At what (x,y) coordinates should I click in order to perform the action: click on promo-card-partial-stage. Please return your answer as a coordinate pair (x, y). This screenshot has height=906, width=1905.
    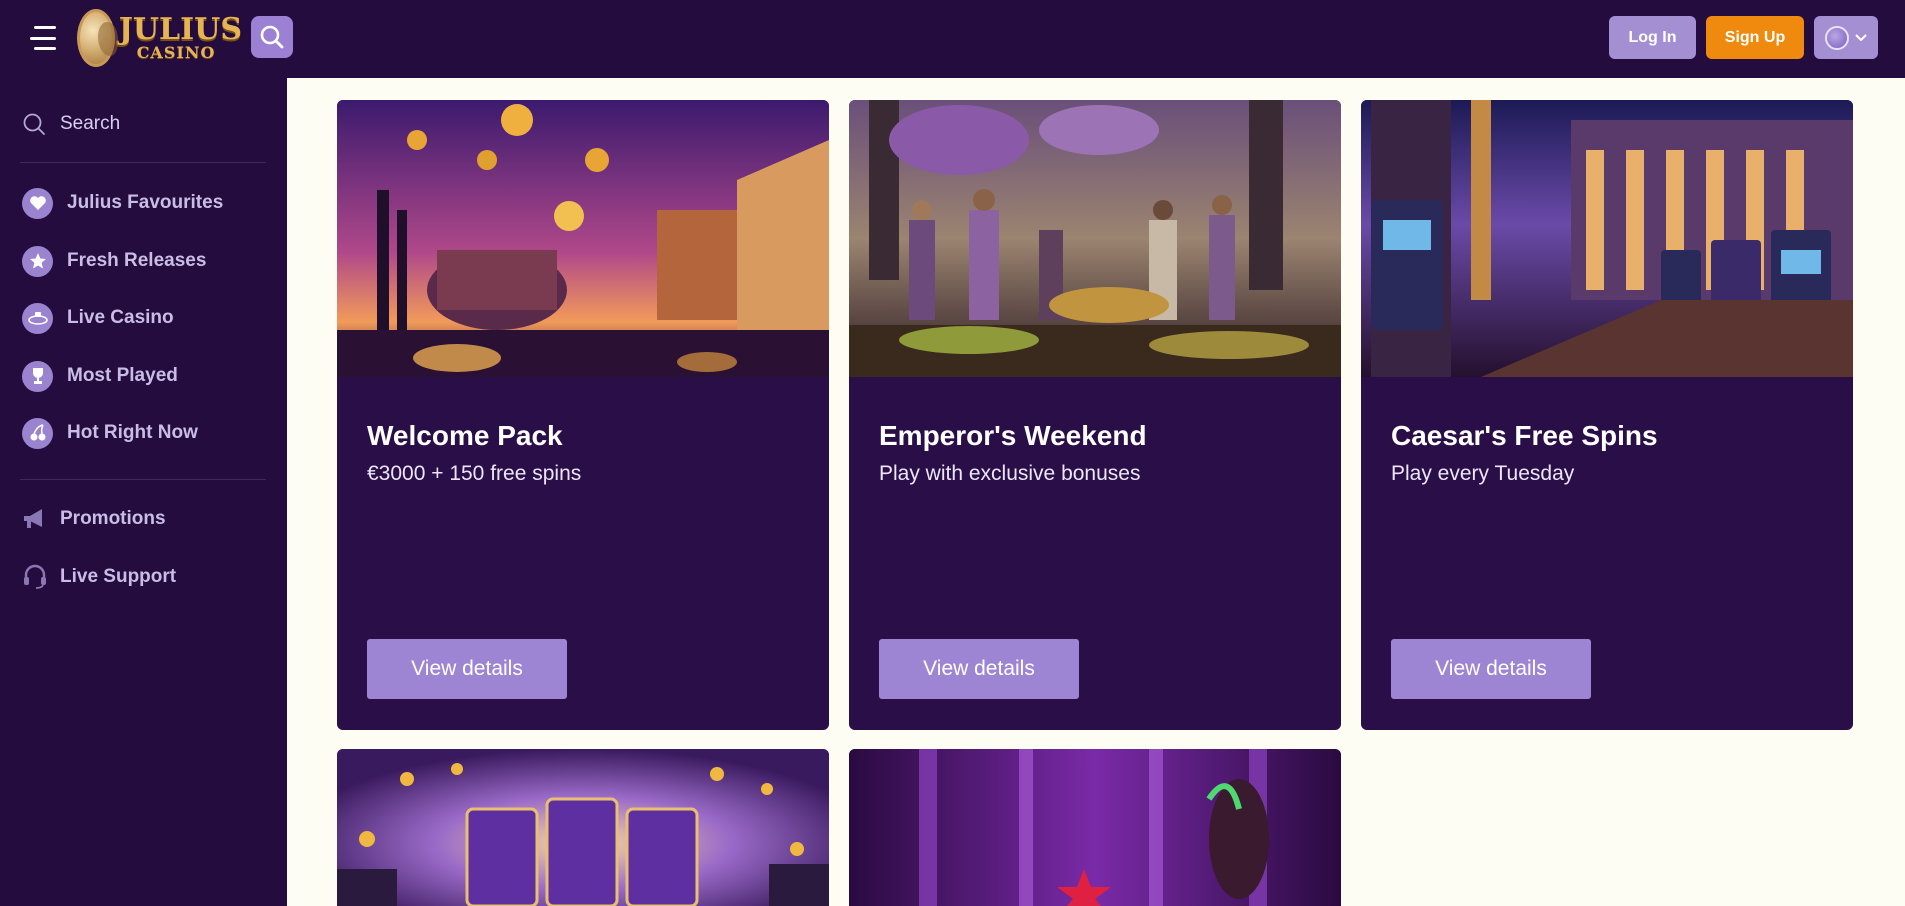
    Looking at the image, I should click on (1095, 827).